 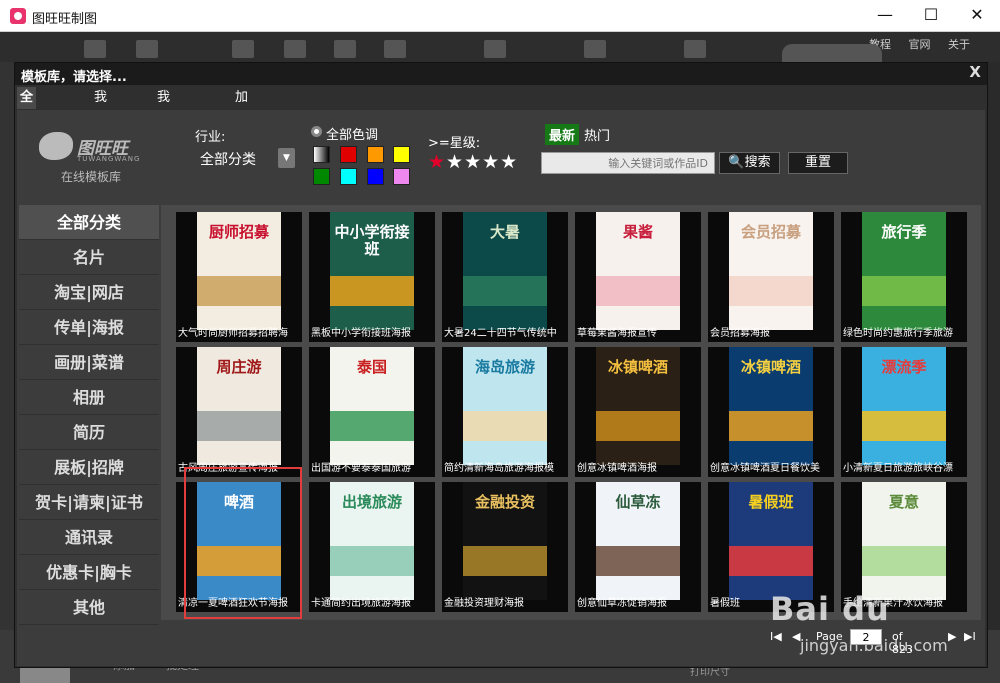 I want to click on star-rating-filter: ★★★★★, so click(x=473, y=162).